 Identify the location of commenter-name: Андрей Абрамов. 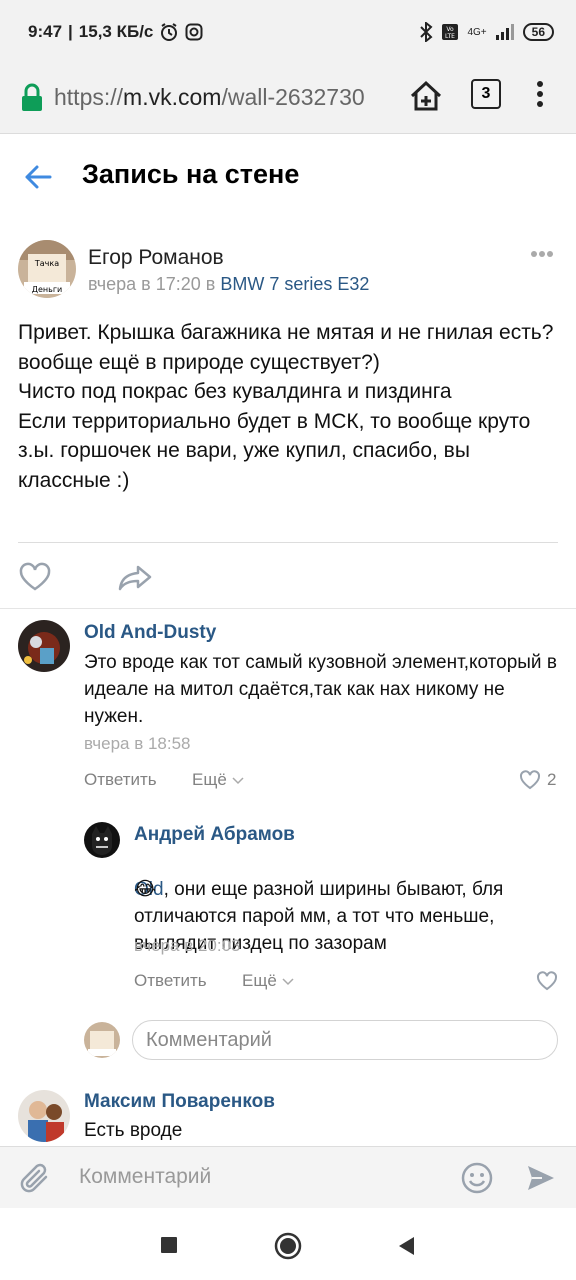
(214, 835).